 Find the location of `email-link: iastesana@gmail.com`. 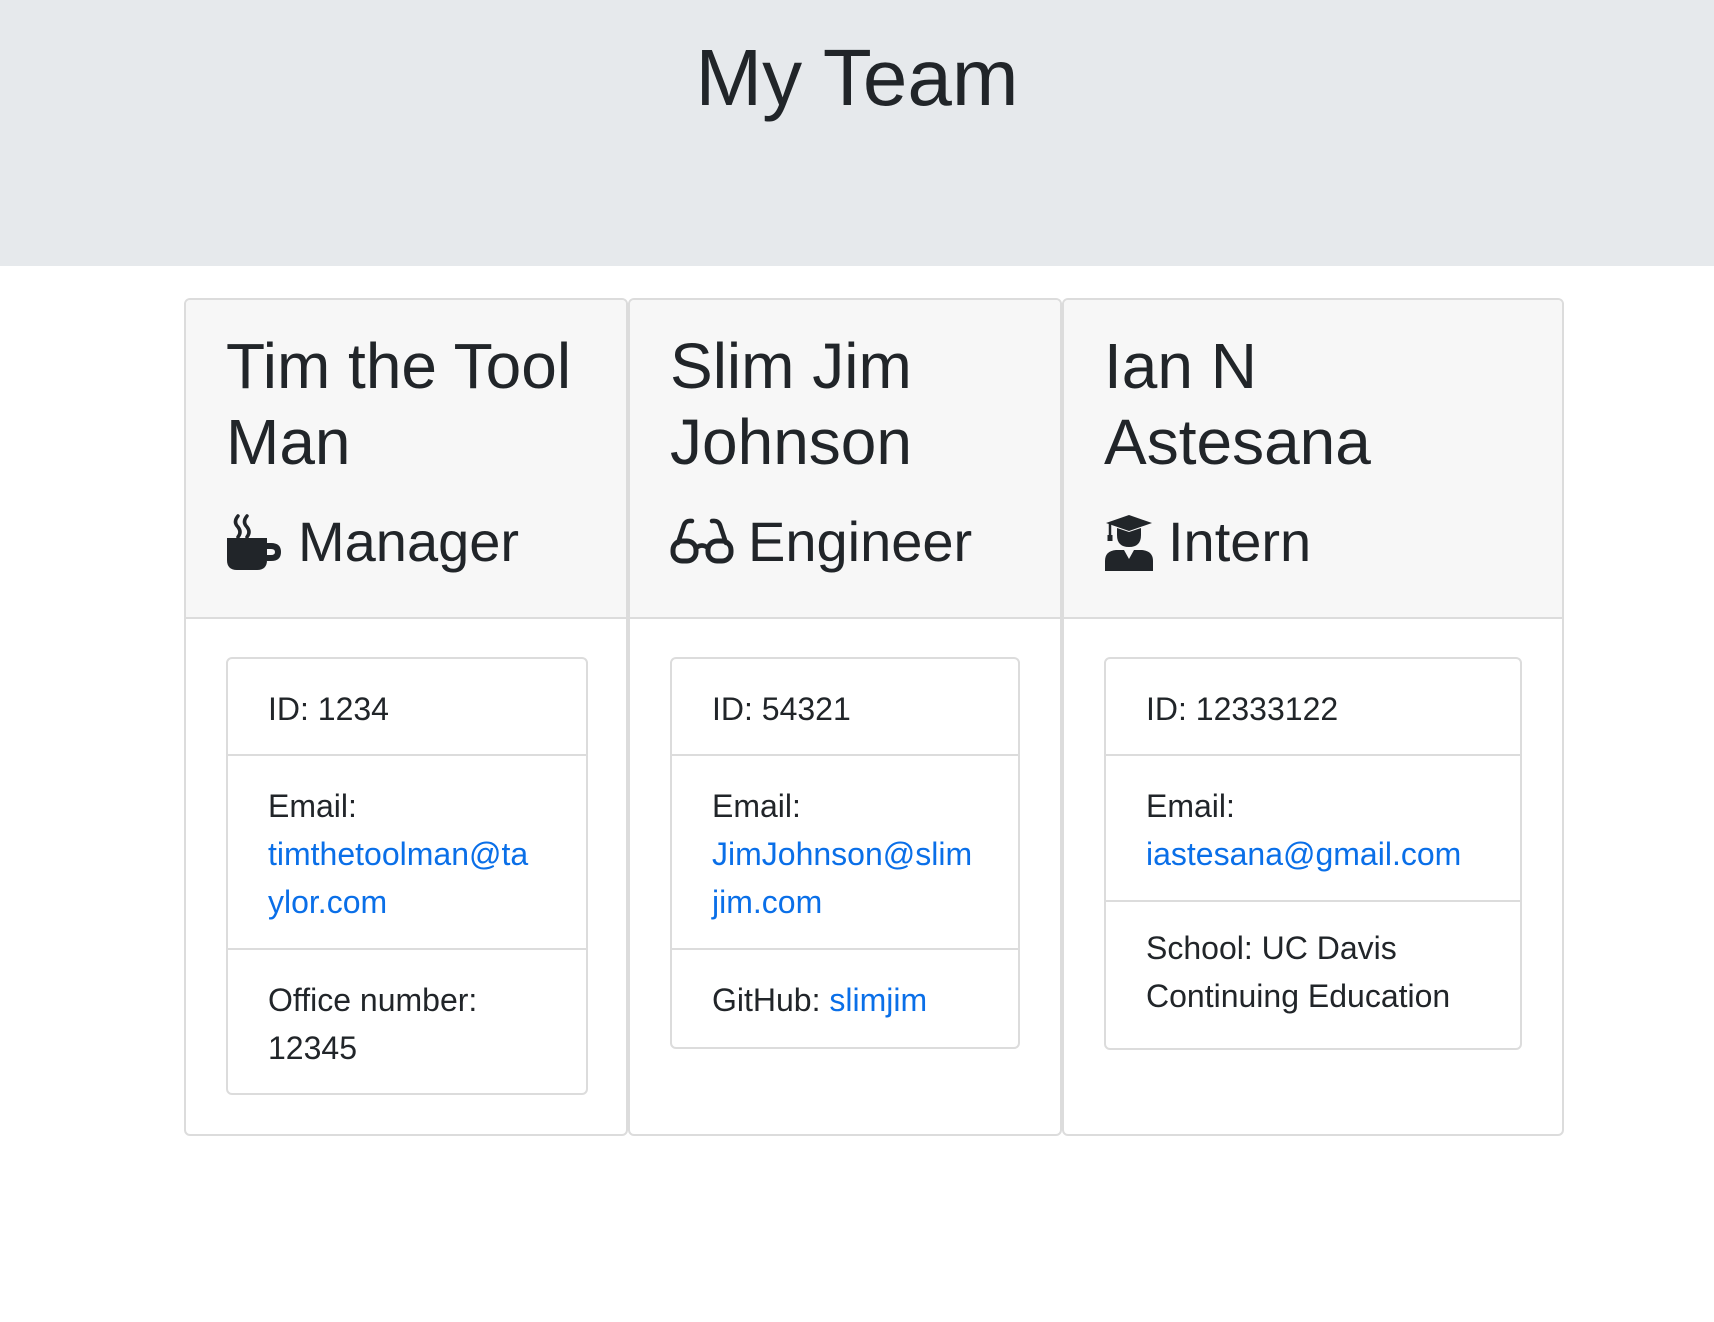

email-link: iastesana@gmail.com is located at coordinates (1313, 854).